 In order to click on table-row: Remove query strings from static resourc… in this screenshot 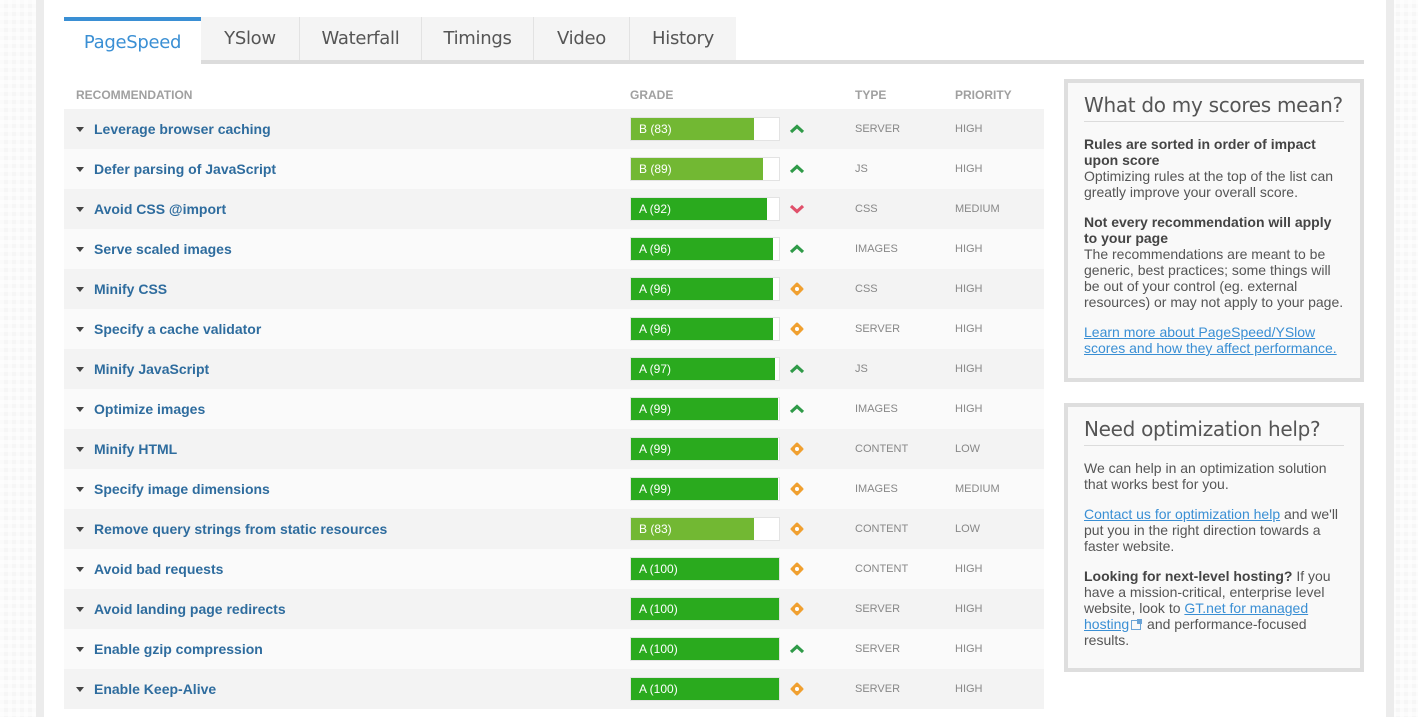, I will do `click(554, 529)`.